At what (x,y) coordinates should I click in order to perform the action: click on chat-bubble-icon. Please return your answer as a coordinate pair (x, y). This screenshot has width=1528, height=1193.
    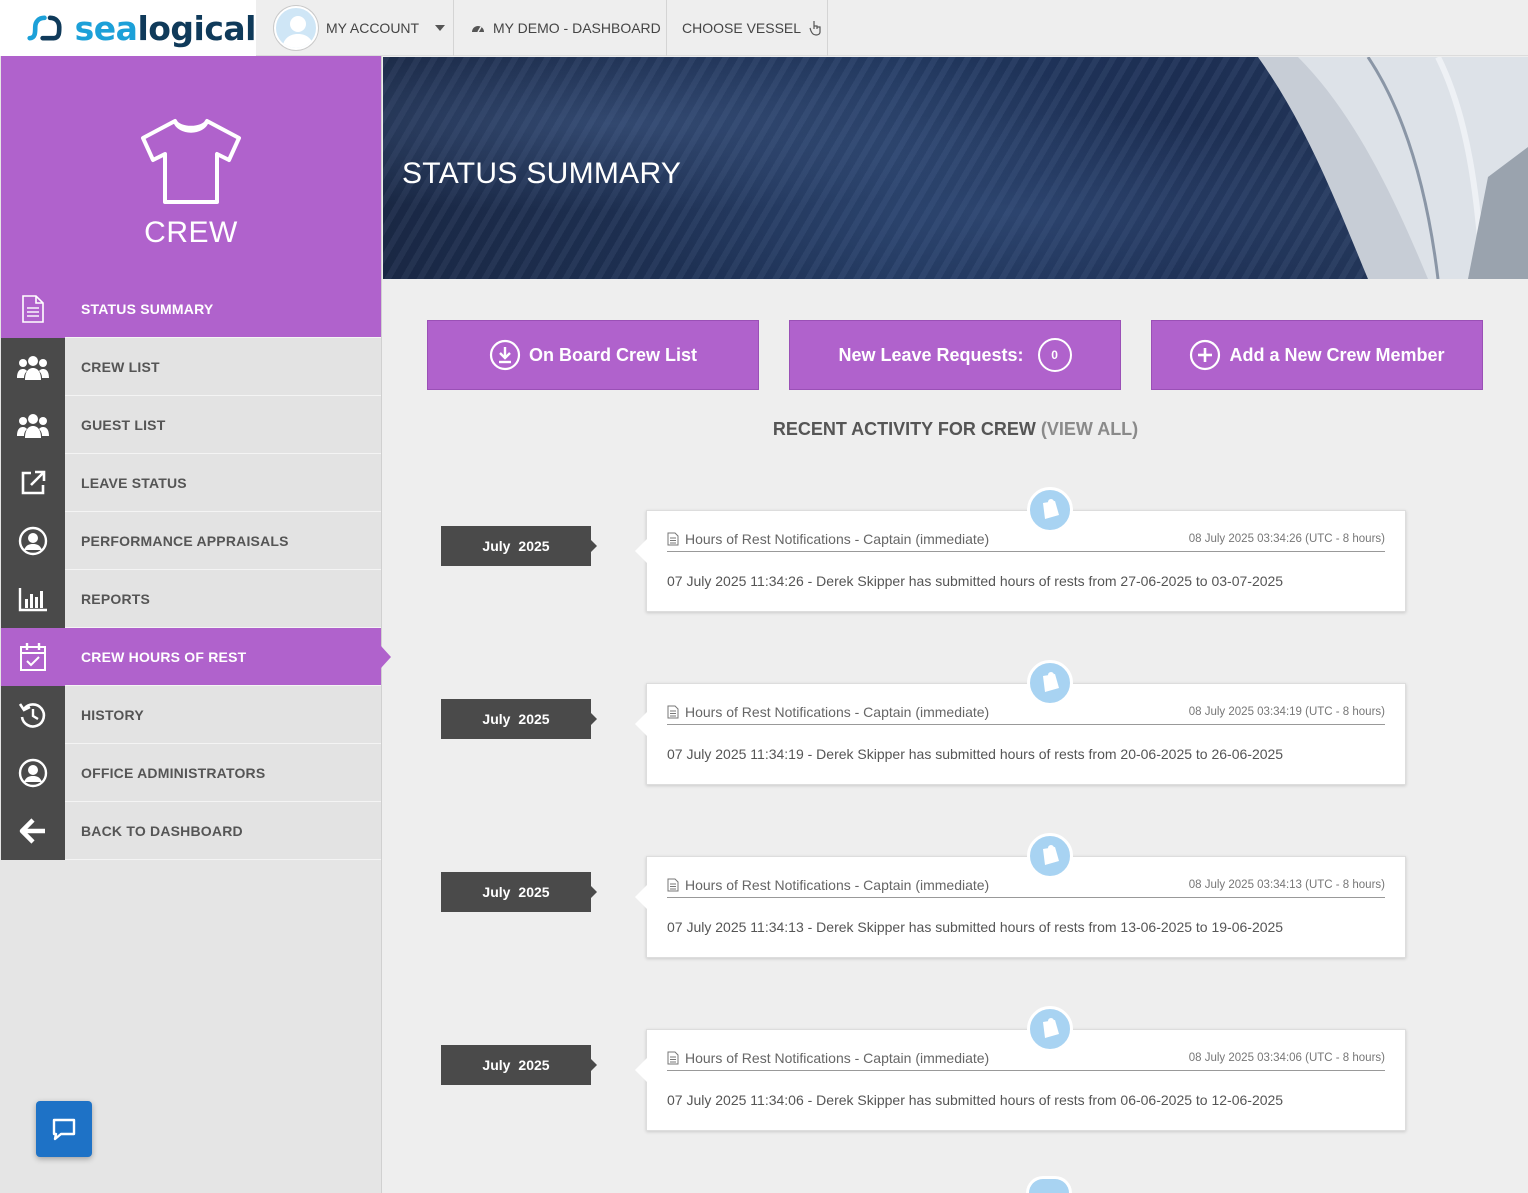
    Looking at the image, I should click on (64, 1129).